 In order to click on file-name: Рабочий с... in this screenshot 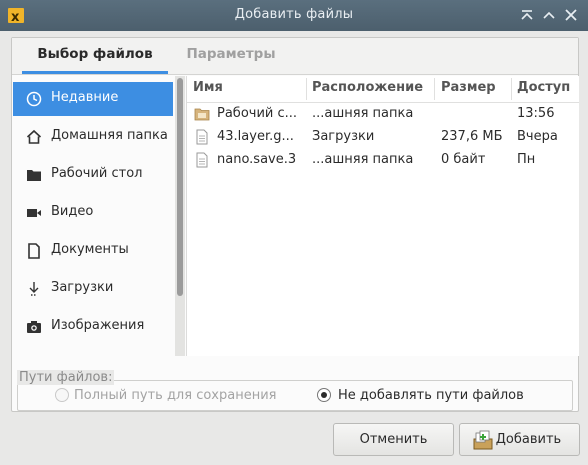, I will do `click(257, 113)`.